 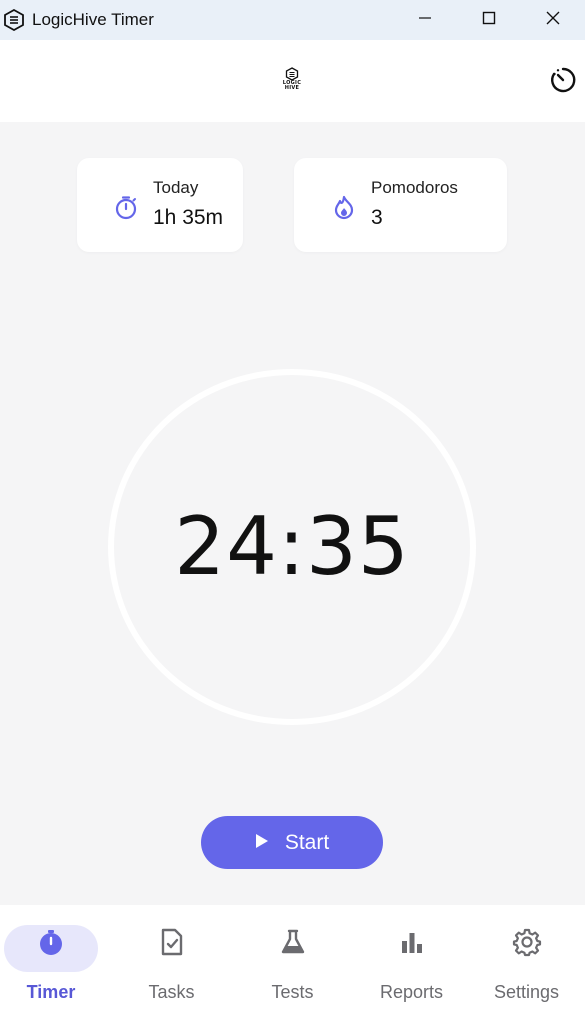 What do you see at coordinates (51, 992) in the screenshot?
I see `nav-label-timer: Timer` at bounding box center [51, 992].